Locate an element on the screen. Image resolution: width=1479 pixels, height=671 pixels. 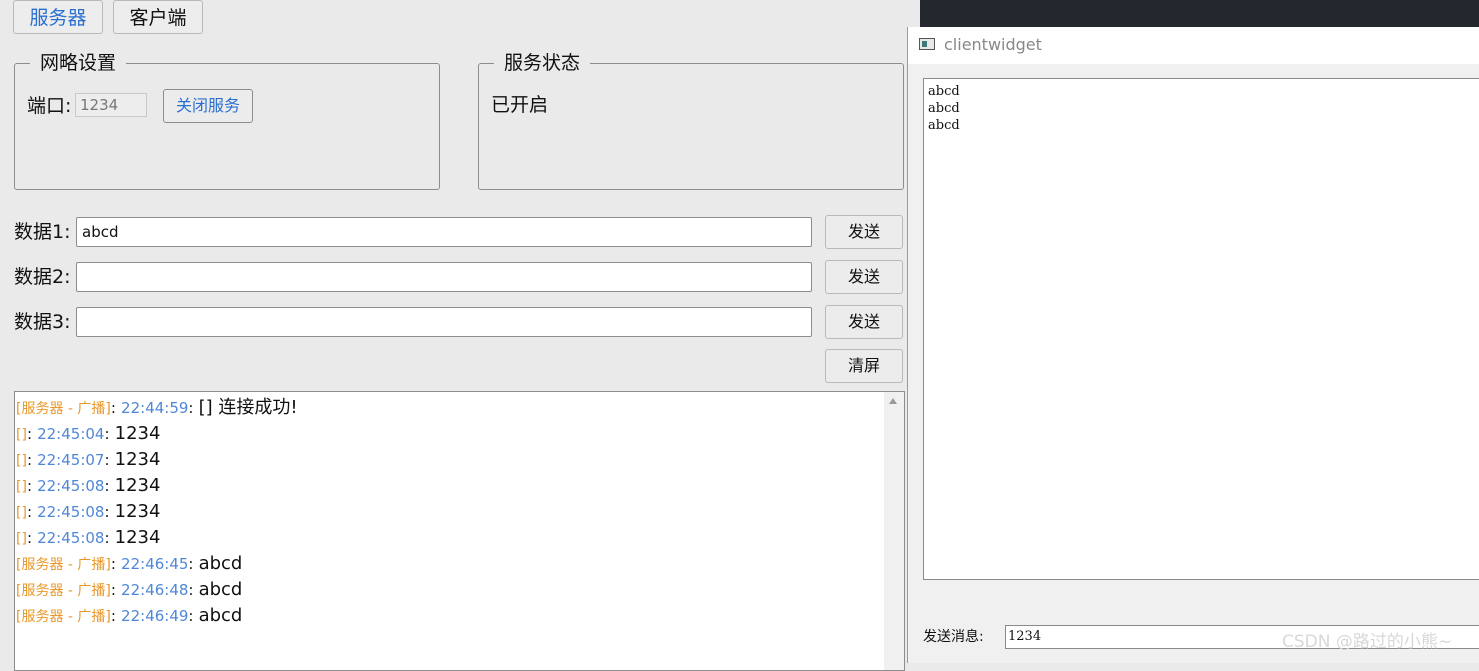
watermark: CSDN @路过的小熊~ is located at coordinates (1367, 642).